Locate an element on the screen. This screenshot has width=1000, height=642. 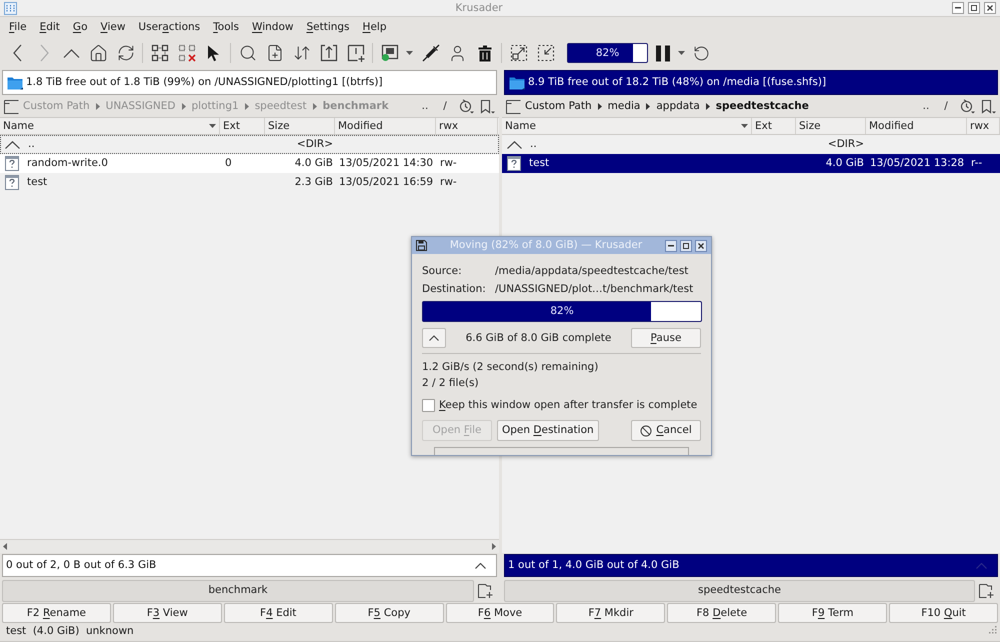
field-label: Source: is located at coordinates (442, 271).